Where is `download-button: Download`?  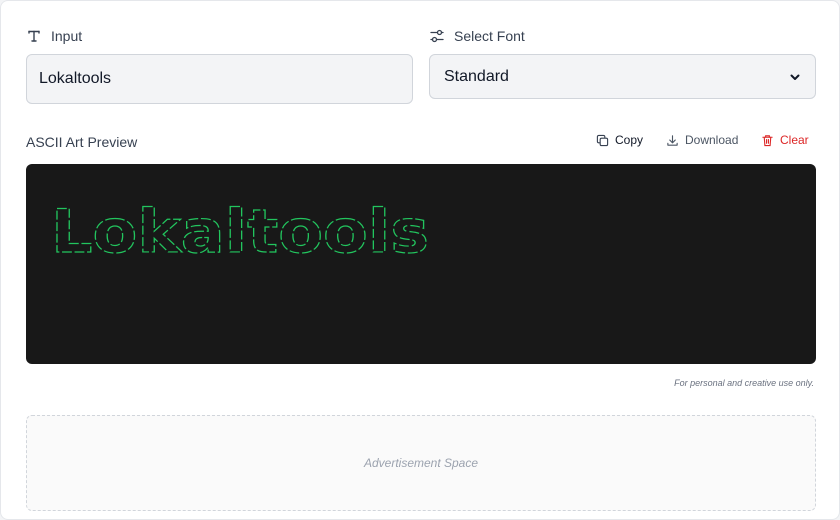 download-button: Download is located at coordinates (702, 140).